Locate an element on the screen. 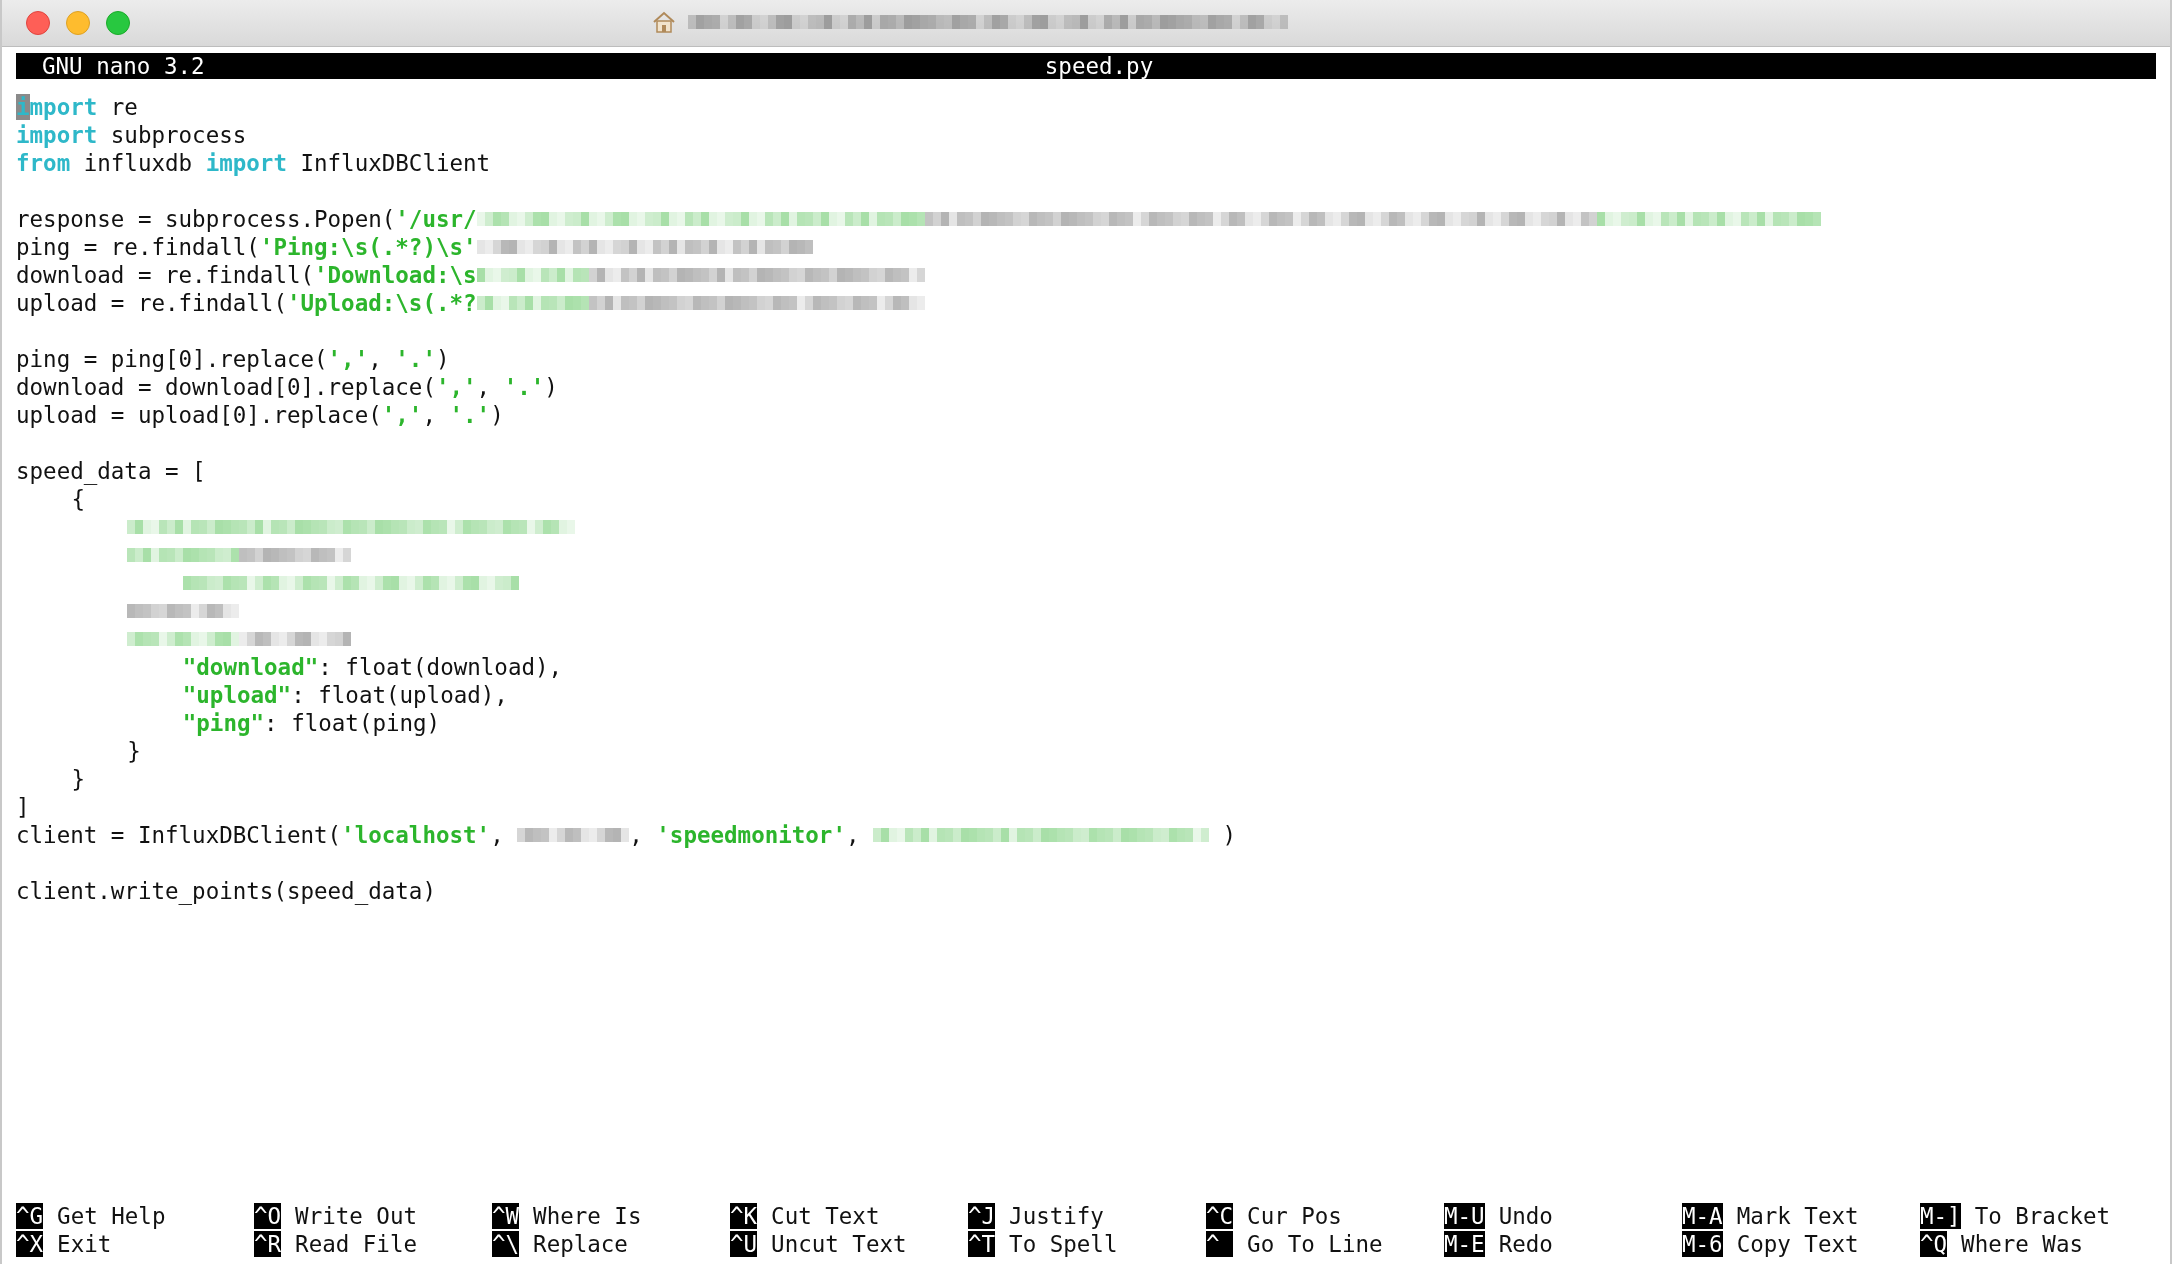 This screenshot has width=2172, height=1264. shortcut-key: ^U is located at coordinates (744, 1244).